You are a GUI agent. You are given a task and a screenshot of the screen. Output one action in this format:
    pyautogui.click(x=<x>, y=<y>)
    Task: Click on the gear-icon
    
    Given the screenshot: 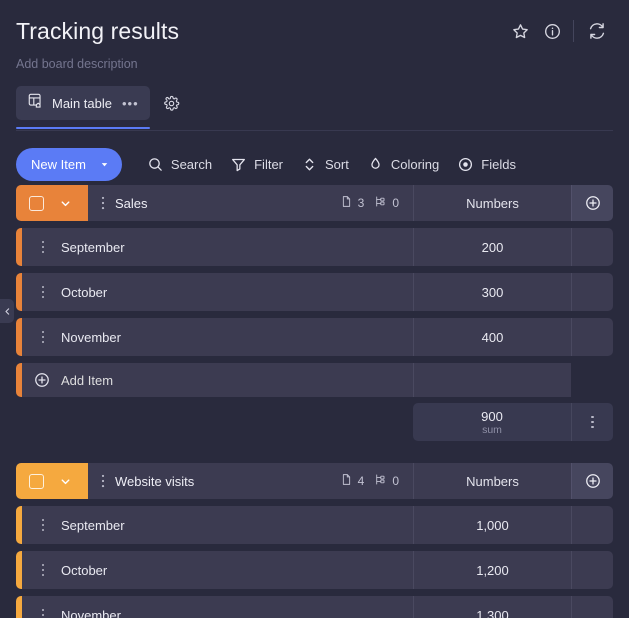 What is the action you would take?
    pyautogui.click(x=172, y=103)
    